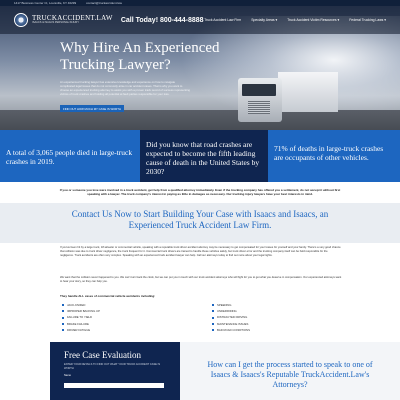 The width and height of the screenshot is (400, 400). I want to click on list-item: Driver Fatigue, so click(81, 330).